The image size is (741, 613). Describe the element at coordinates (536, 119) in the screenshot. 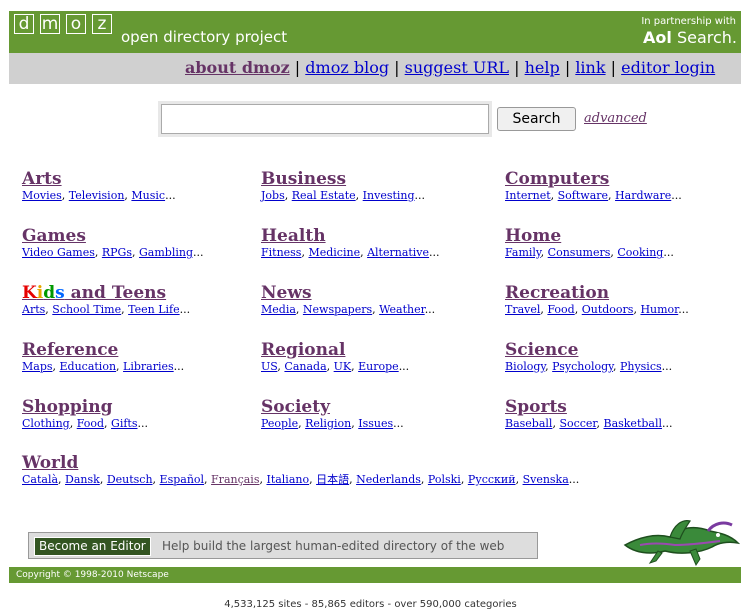

I see `search-button: Search` at that location.